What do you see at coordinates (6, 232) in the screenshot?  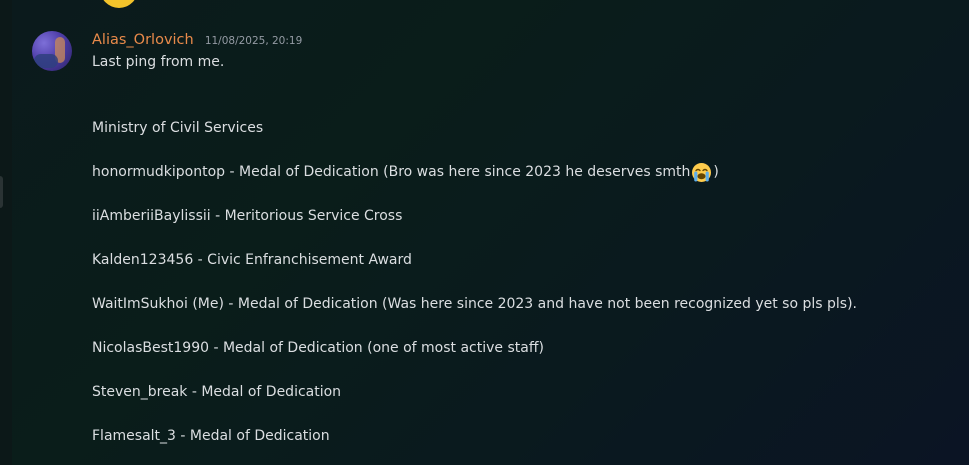 I see `channel-list-edge` at bounding box center [6, 232].